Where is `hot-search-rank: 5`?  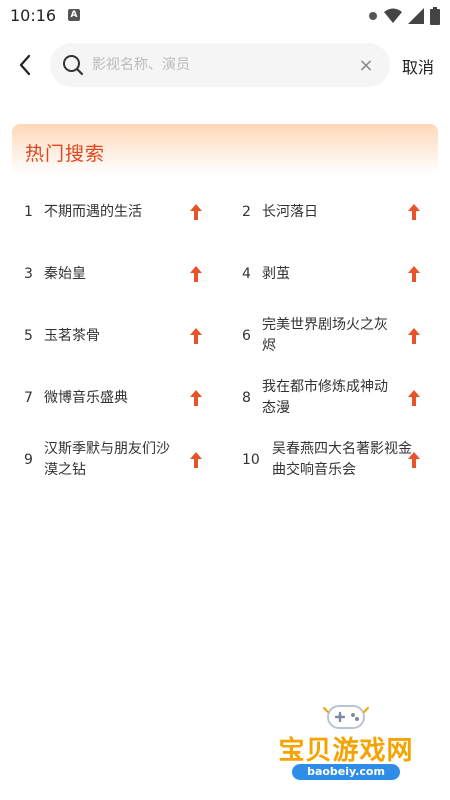
hot-search-rank: 5 is located at coordinates (28, 336).